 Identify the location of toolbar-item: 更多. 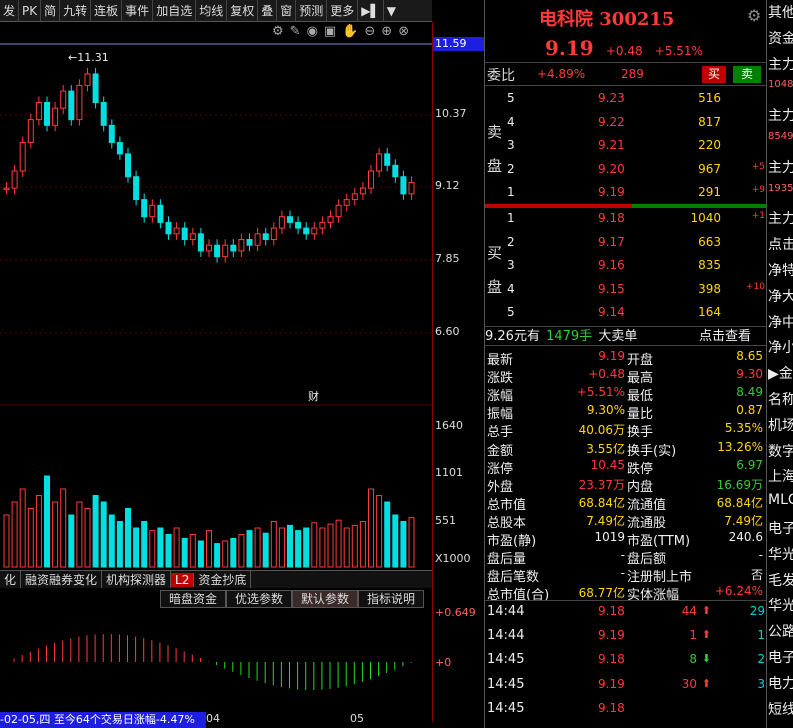
(343, 11).